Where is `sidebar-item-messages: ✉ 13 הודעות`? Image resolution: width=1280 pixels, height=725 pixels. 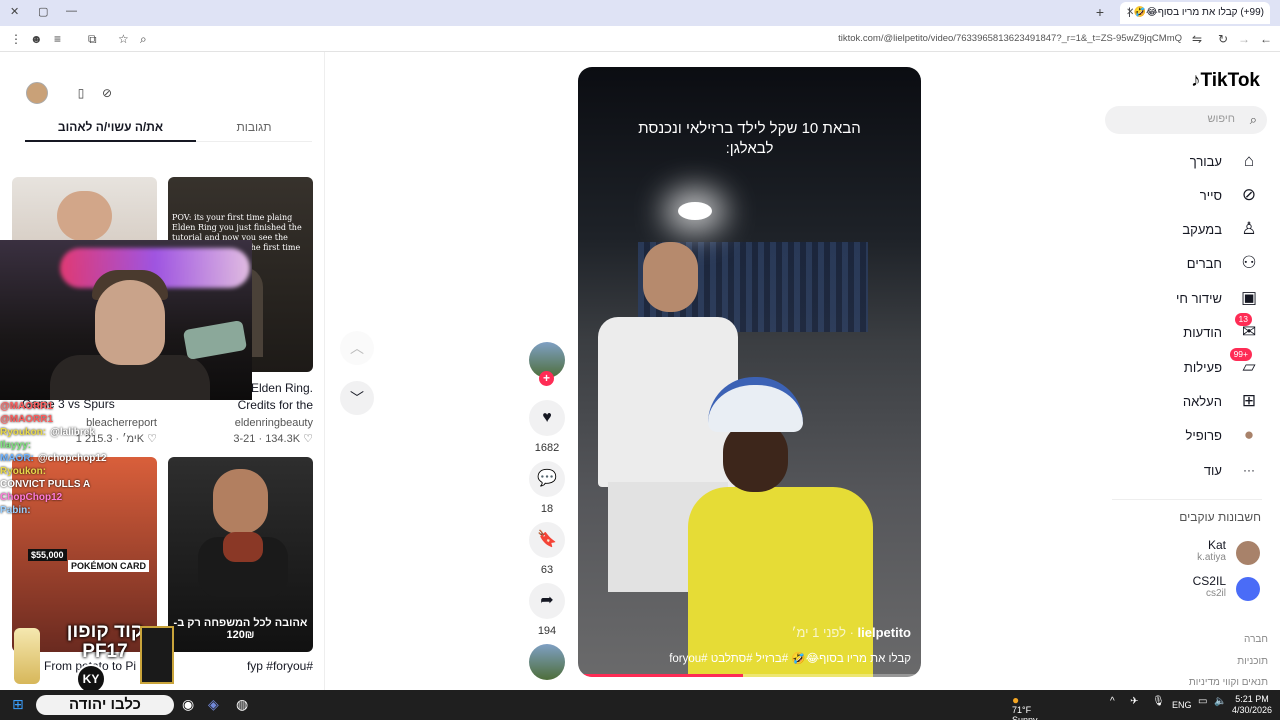
sidebar-item-messages: ✉ 13 הודעות is located at coordinates (1185, 329).